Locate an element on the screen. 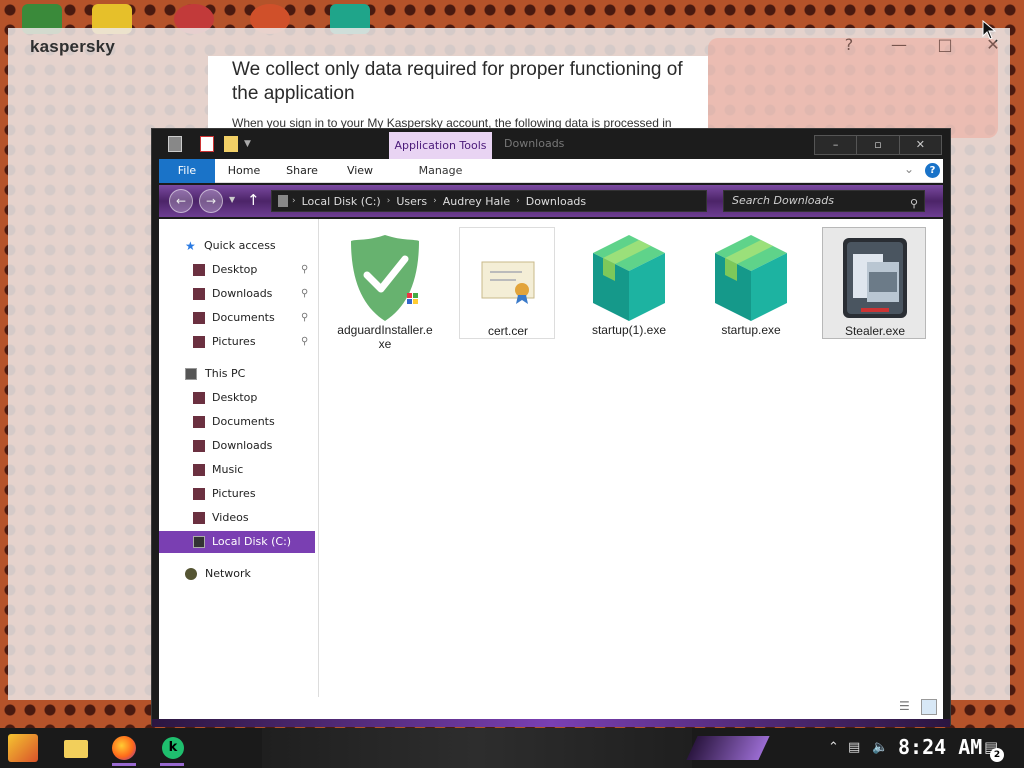  file-name: startup.exe is located at coordinates (751, 330).